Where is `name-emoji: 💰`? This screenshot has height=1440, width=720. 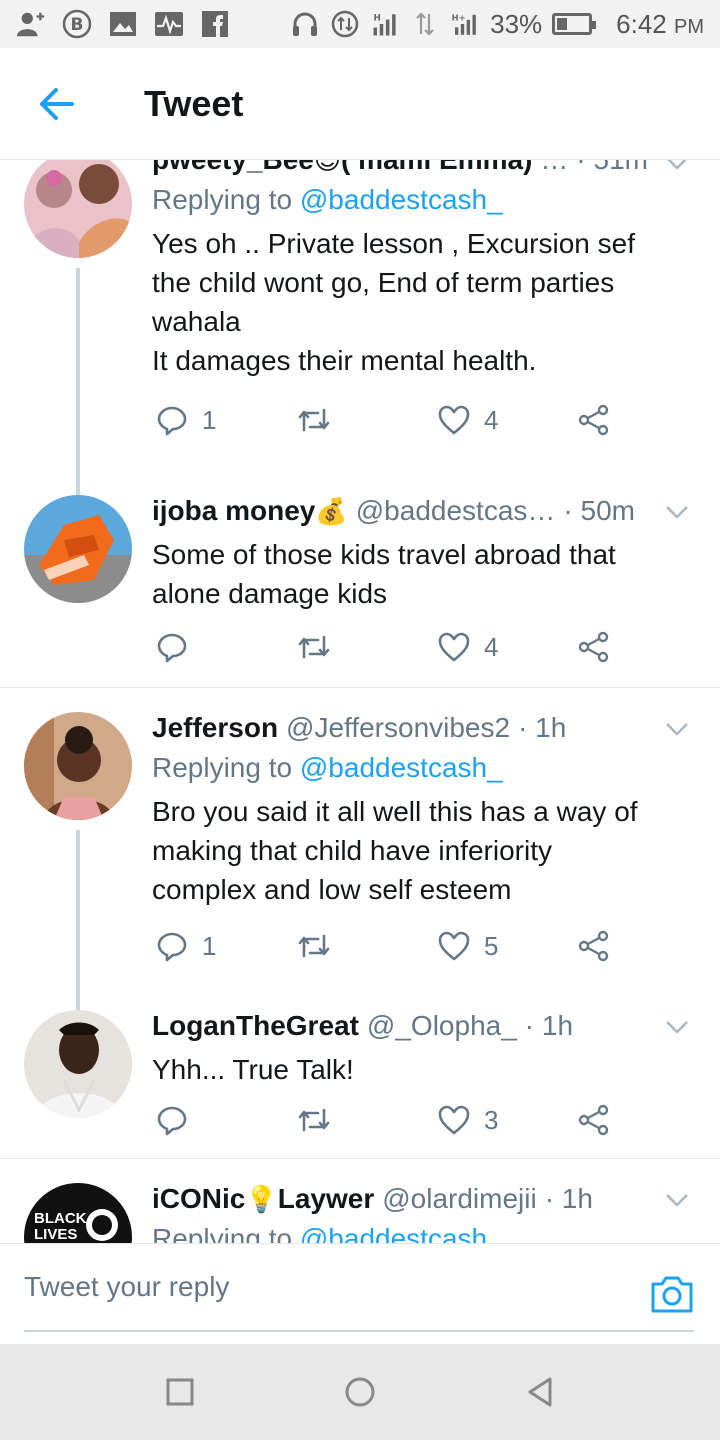
name-emoji: 💰 is located at coordinates (331, 511).